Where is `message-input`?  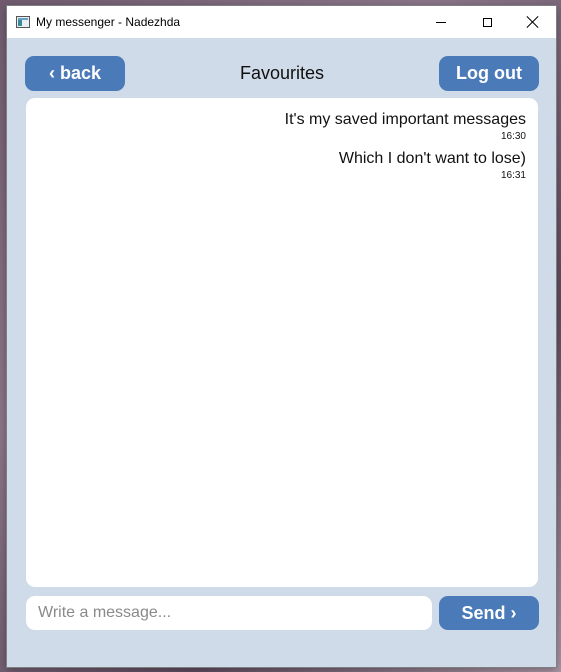
message-input is located at coordinates (229, 613).